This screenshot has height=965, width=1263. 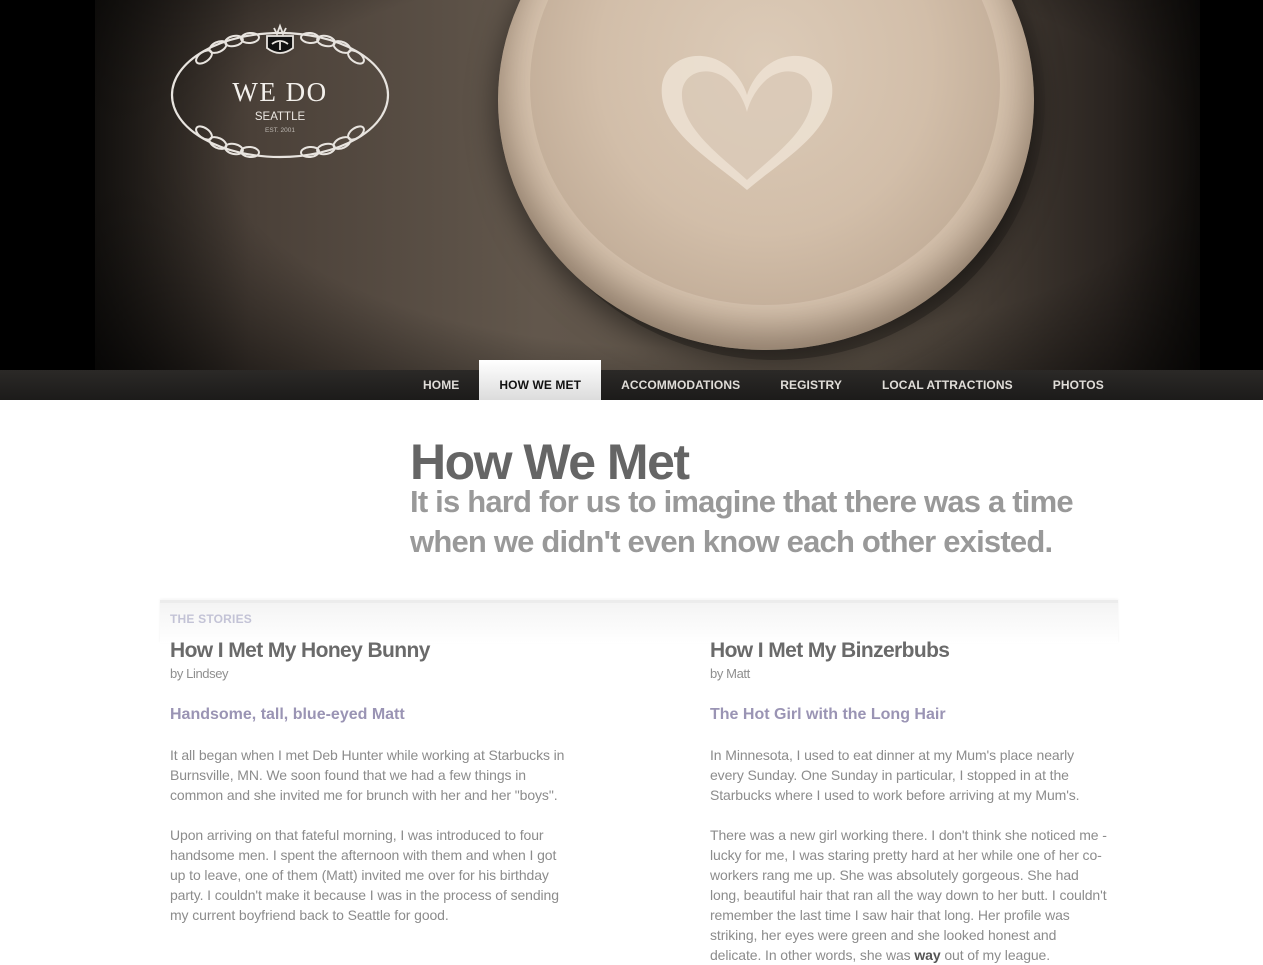 I want to click on latte-heart-art, so click(x=747, y=123).